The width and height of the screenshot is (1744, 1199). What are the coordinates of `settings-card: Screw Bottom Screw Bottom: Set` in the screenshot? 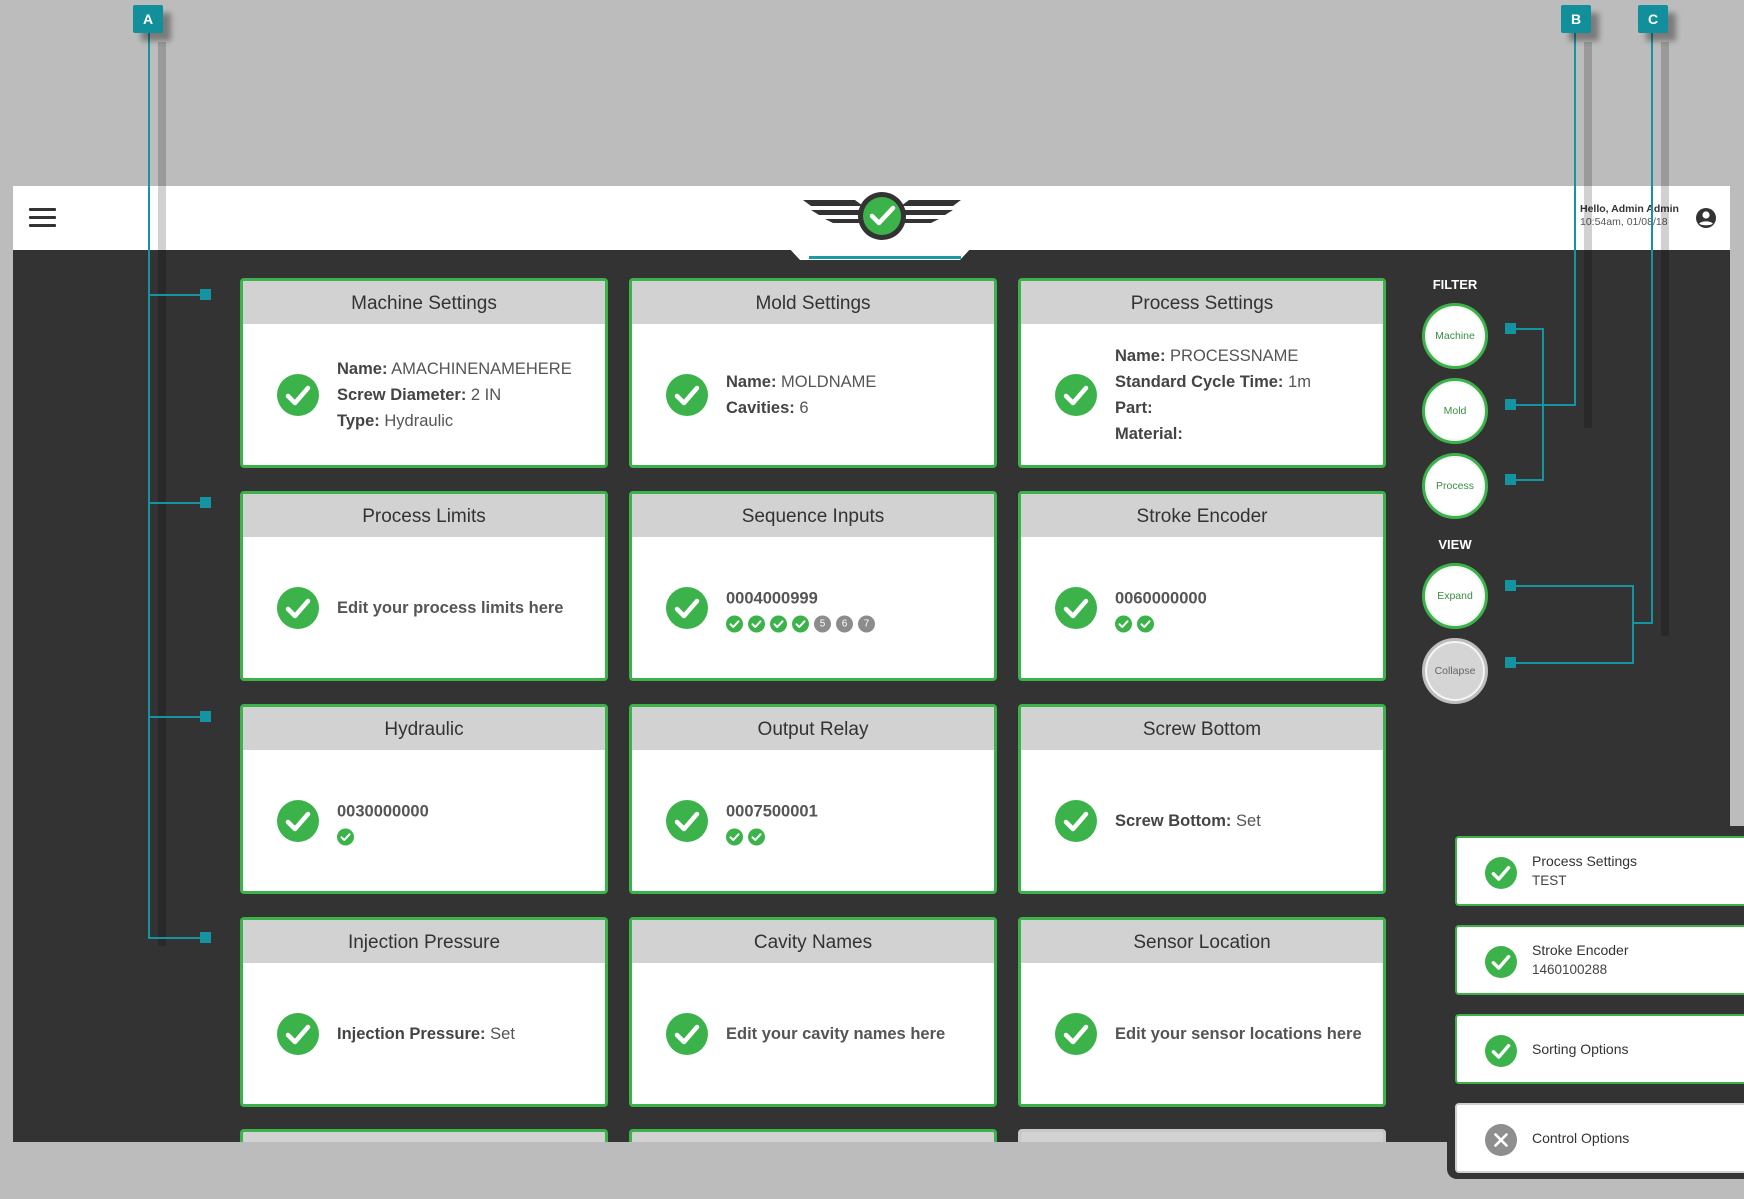 It's located at (1202, 799).